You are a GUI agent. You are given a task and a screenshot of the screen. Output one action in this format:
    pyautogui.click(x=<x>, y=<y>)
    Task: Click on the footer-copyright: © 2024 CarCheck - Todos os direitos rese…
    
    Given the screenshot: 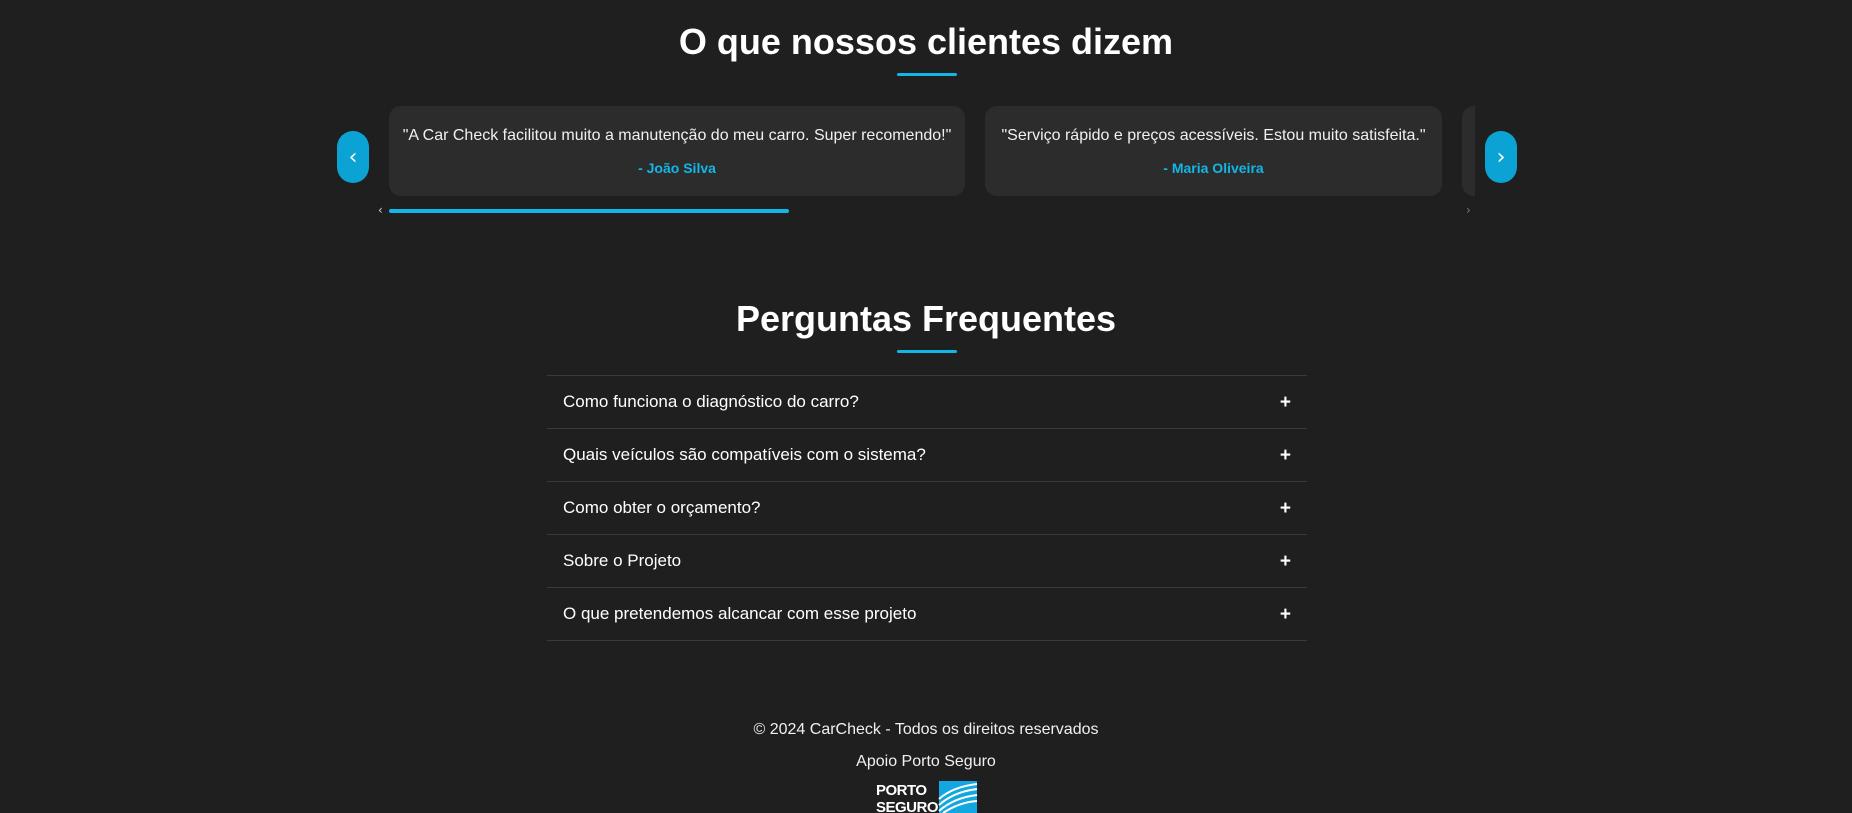 What is the action you would take?
    pyautogui.click(x=926, y=729)
    